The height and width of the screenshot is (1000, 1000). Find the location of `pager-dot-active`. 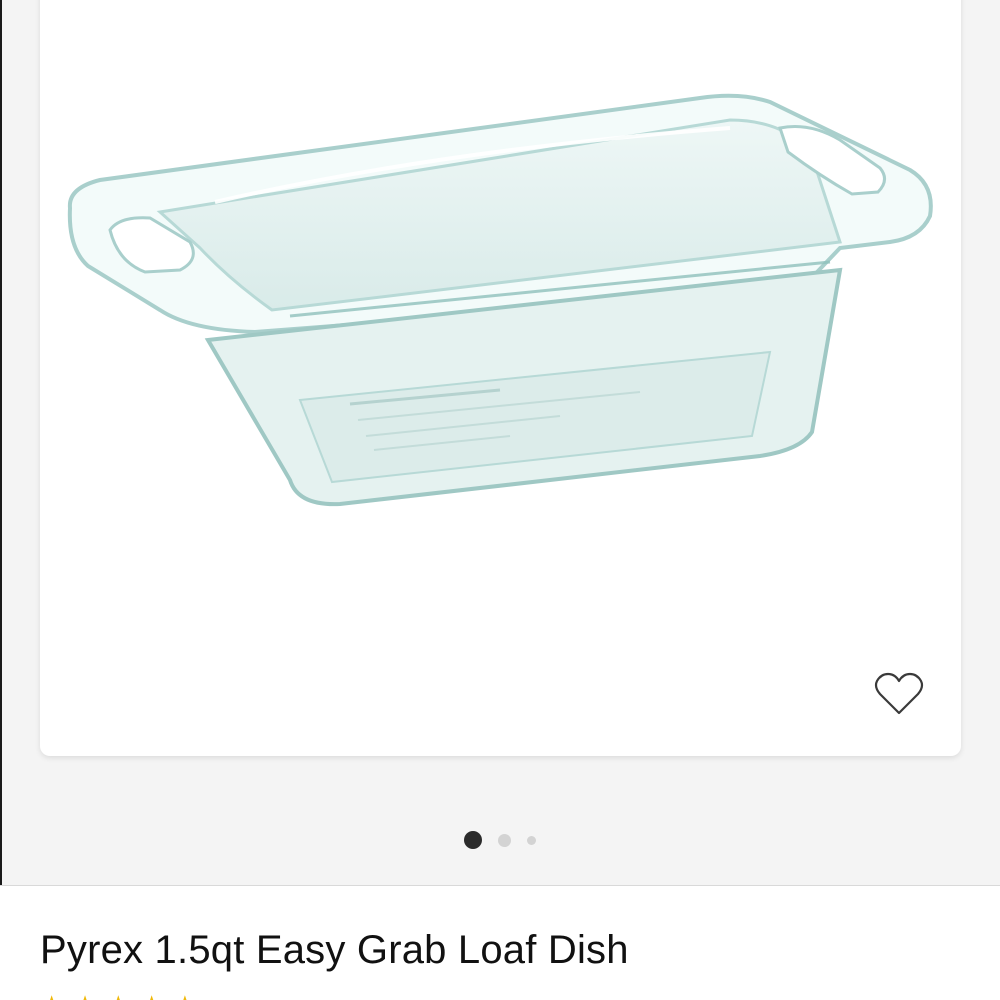

pager-dot-active is located at coordinates (473, 840).